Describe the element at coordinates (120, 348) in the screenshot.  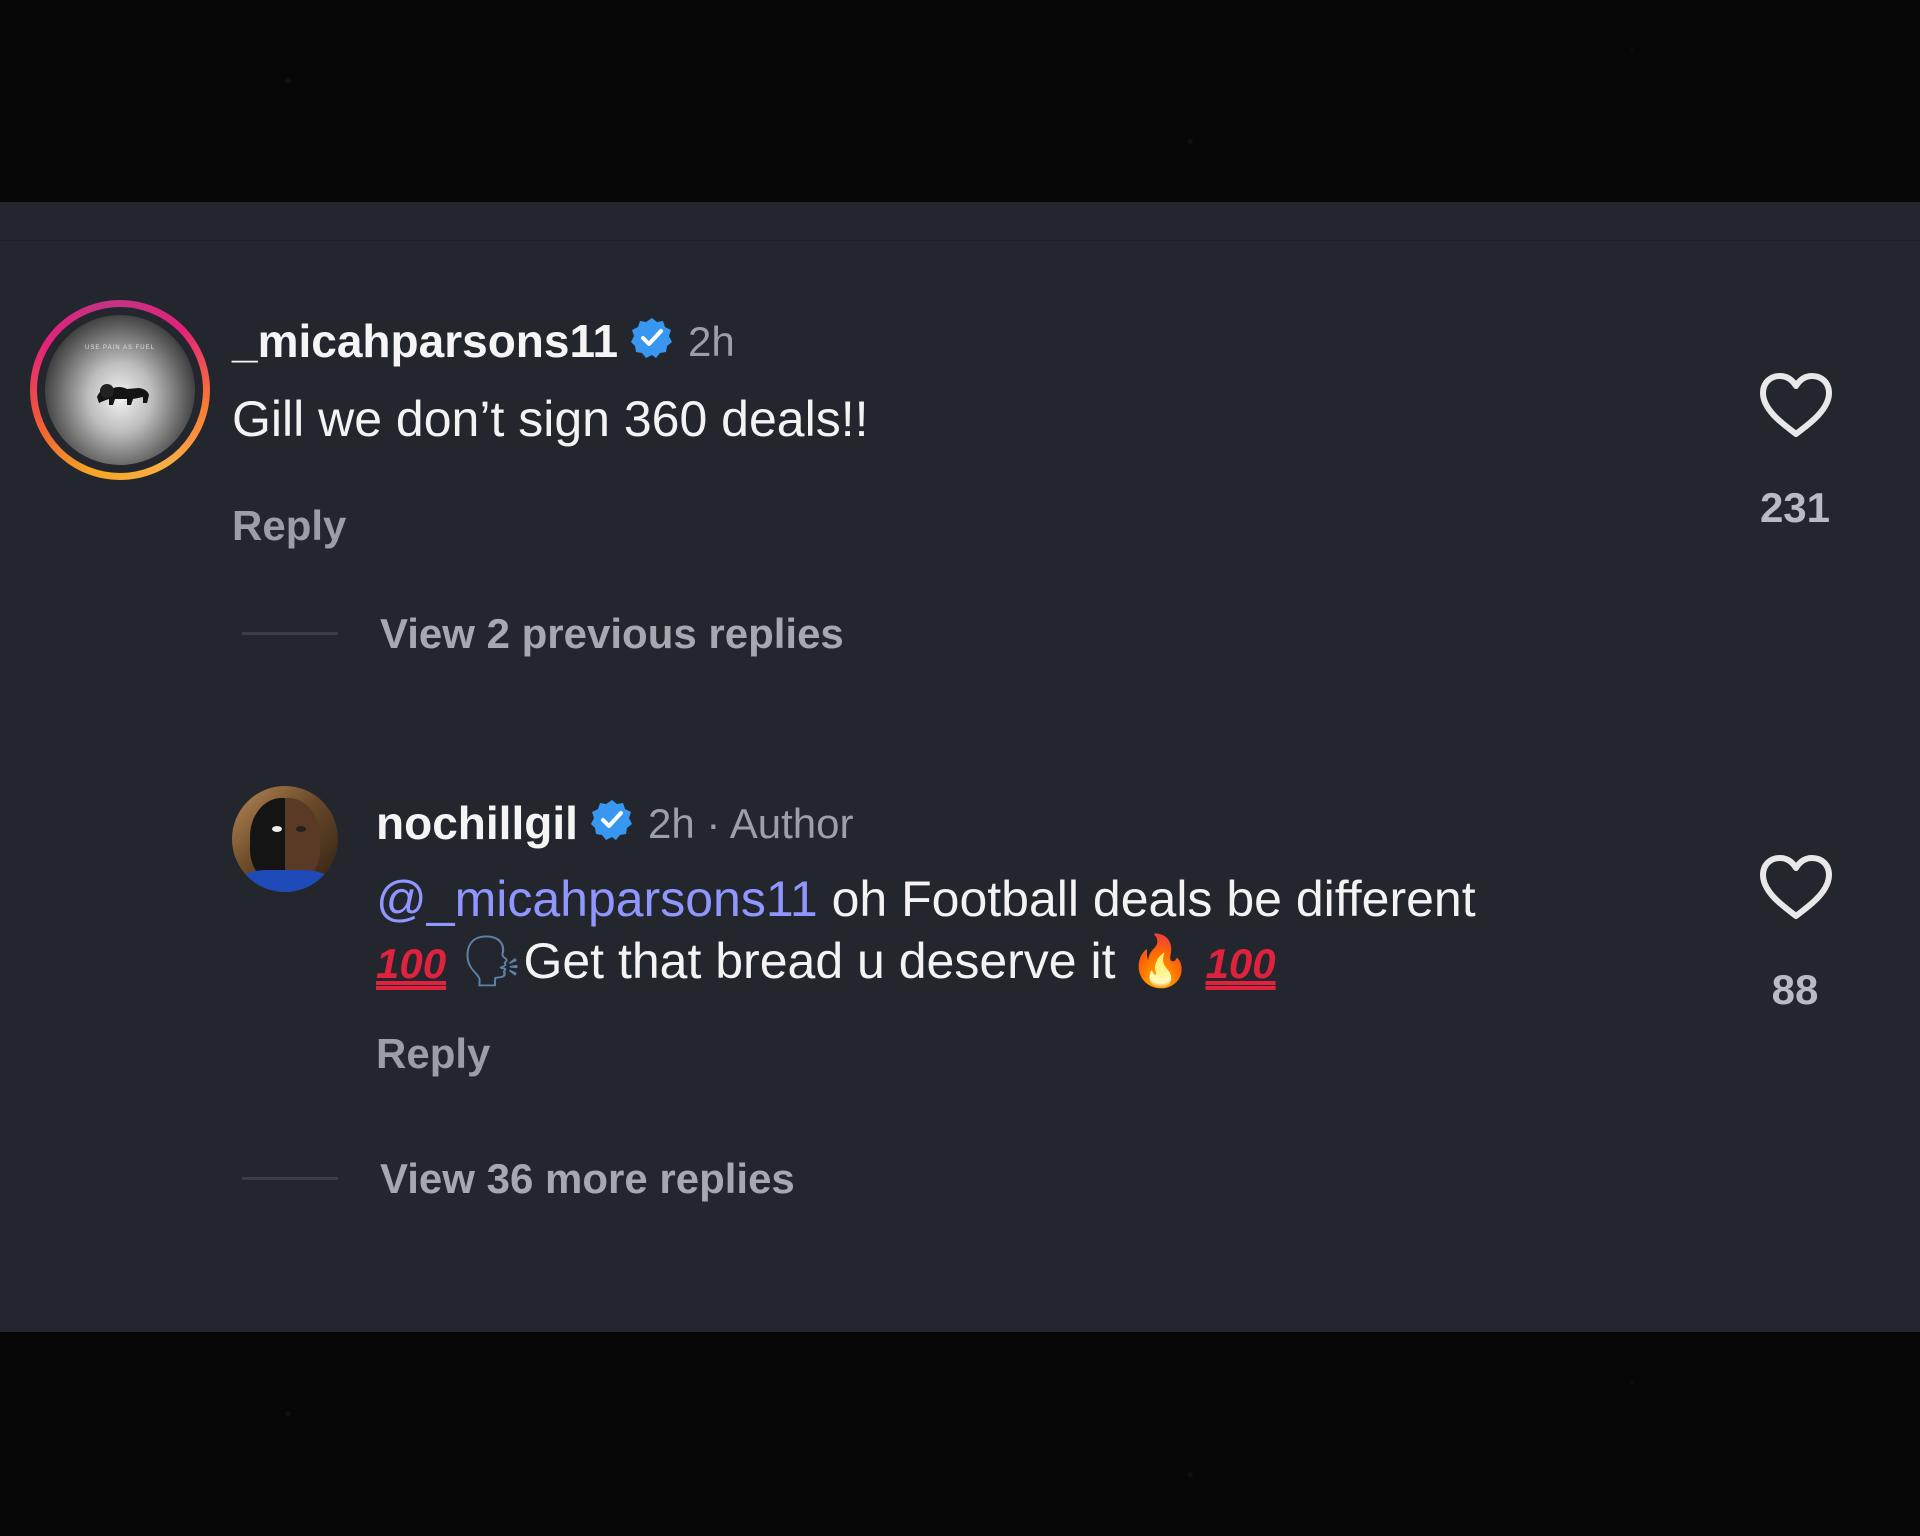
I see `avatar-caption: USE PAIN AS FUEL` at that location.